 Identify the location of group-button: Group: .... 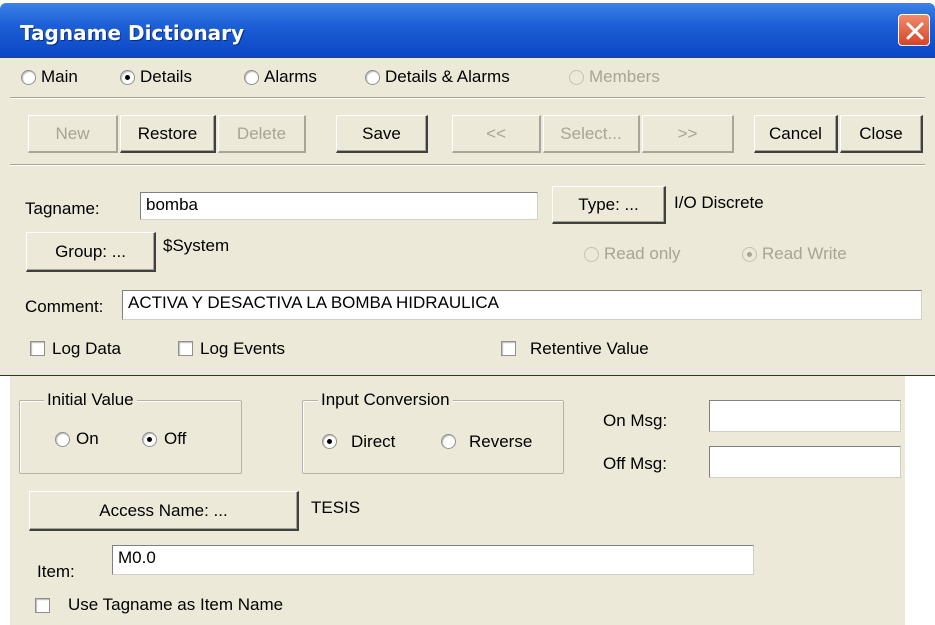
(91, 252).